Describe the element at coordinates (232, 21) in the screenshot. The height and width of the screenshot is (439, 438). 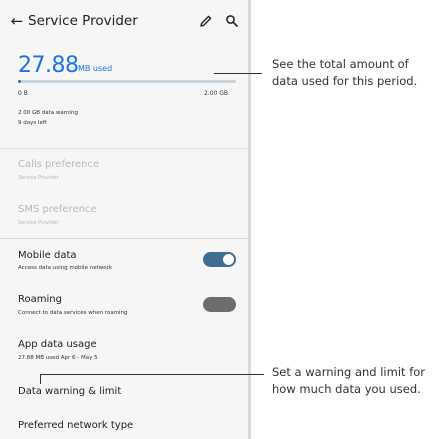
I see `search-icon` at that location.